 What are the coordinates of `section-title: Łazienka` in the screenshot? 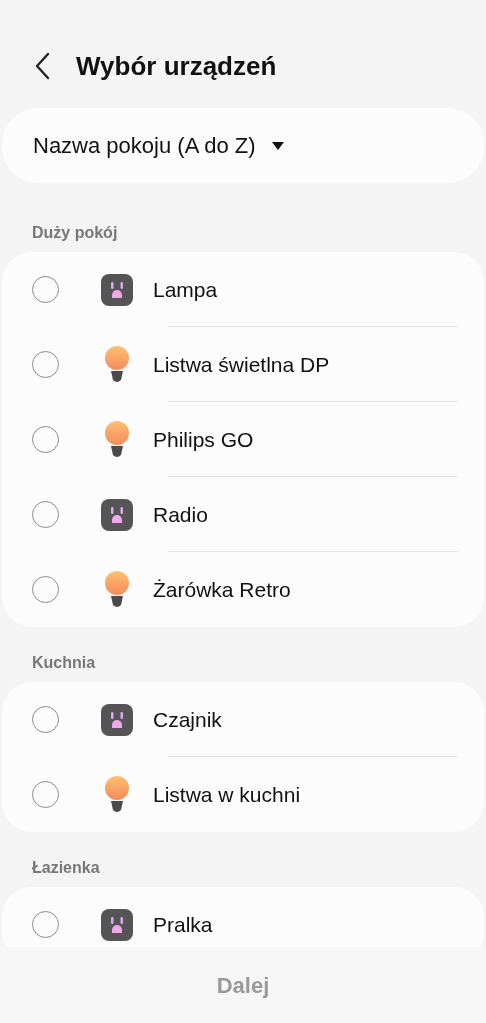 It's located at (66, 868).